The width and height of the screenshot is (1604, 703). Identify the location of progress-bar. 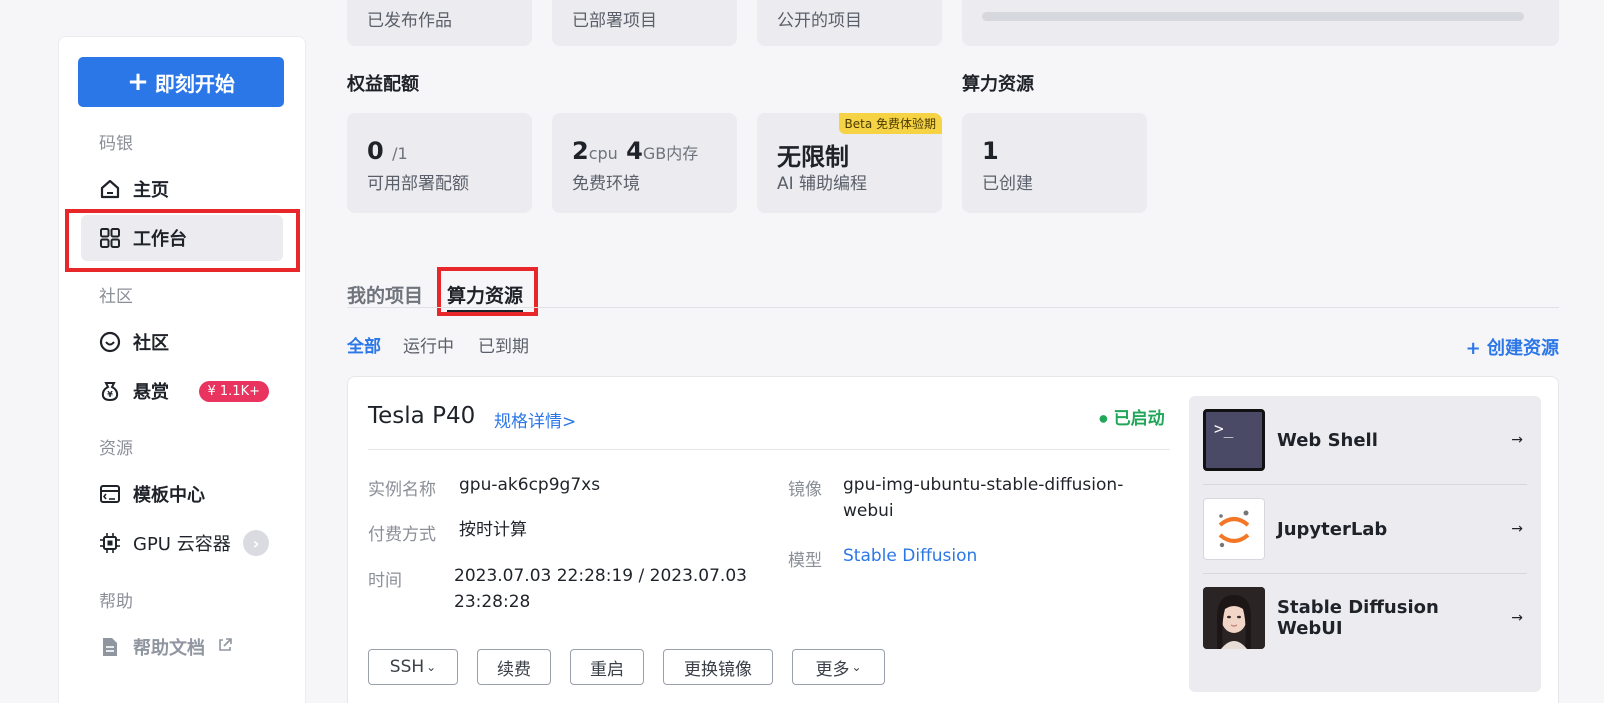
(1253, 16).